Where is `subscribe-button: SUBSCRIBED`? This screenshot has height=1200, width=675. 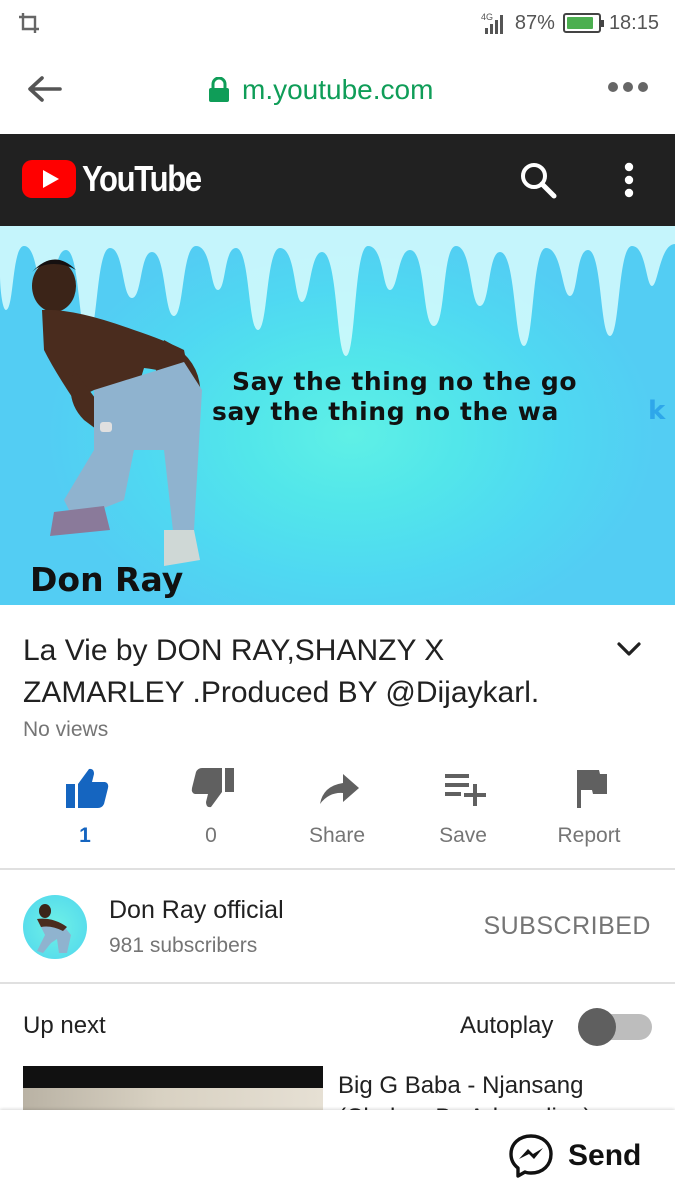
subscribe-button: SUBSCRIBED is located at coordinates (567, 926).